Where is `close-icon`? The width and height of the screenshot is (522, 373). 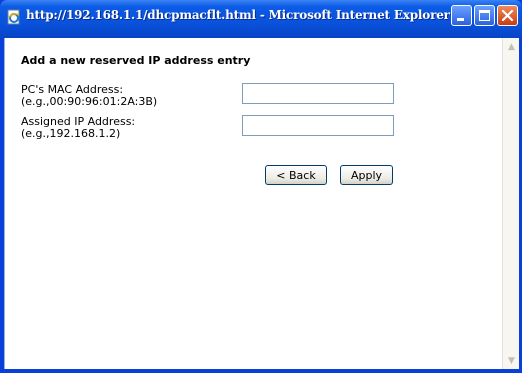 close-icon is located at coordinates (507, 15).